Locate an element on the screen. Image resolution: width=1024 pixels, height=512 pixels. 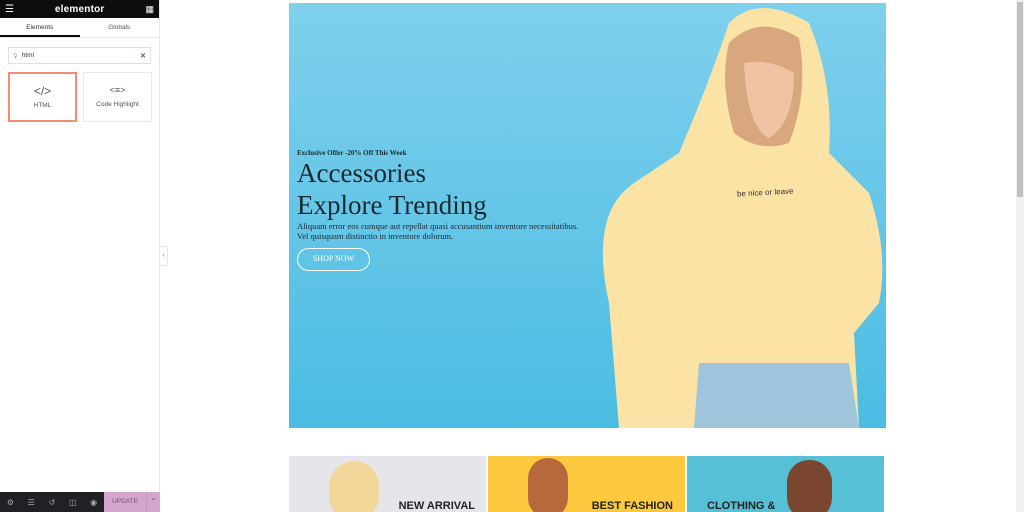
preview-icon: ◉ is located at coordinates (93, 502).